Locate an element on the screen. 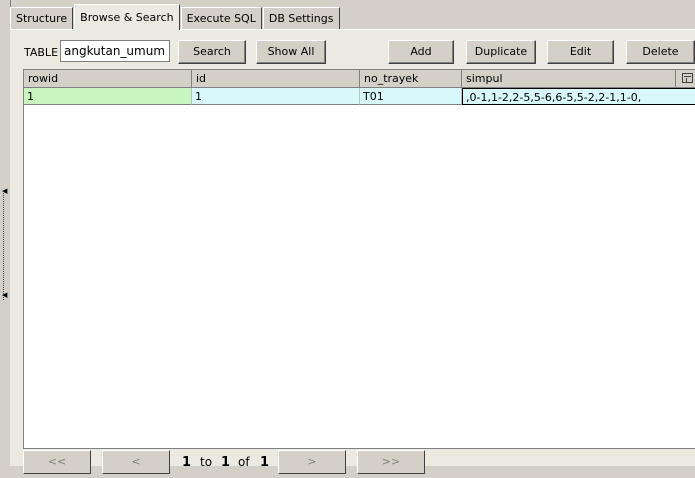 The height and width of the screenshot is (478, 695). column-header-no-trayek: no_trayek is located at coordinates (411, 79).